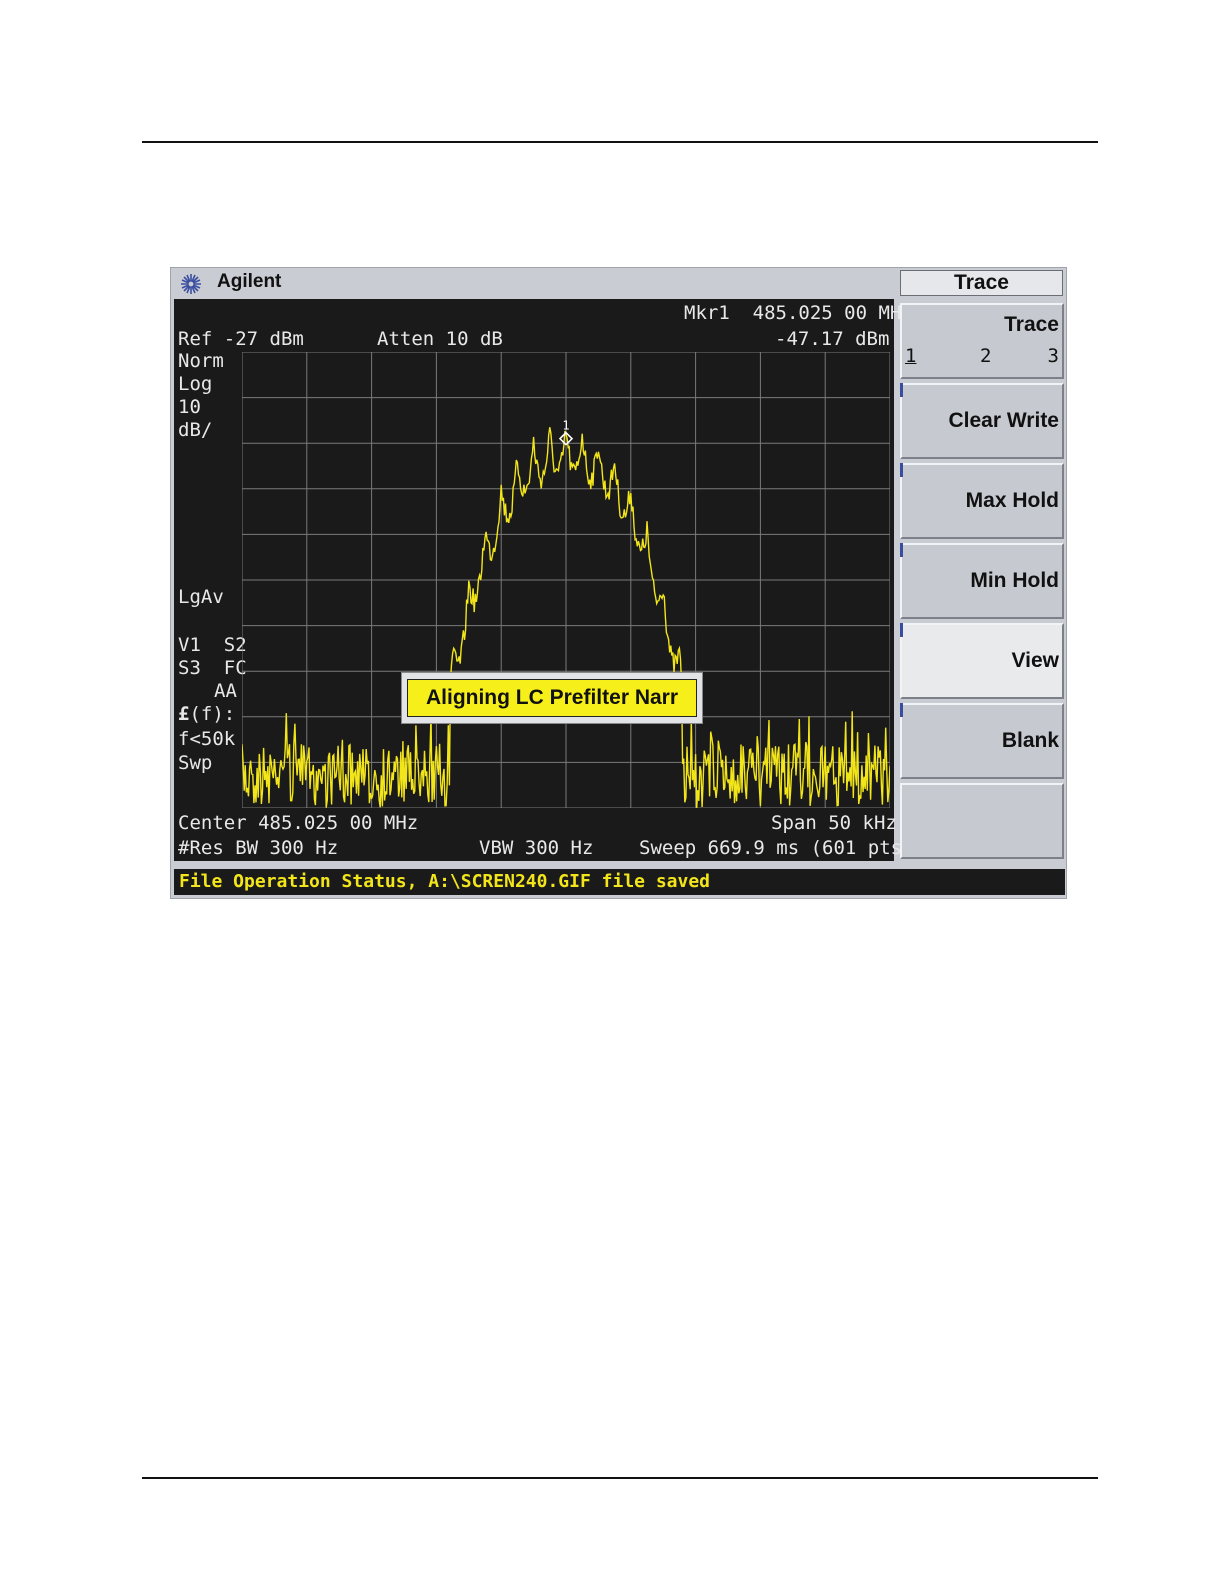 Image resolution: width=1224 pixels, height=1584 pixels. I want to click on scale-value: 10, so click(189, 407).